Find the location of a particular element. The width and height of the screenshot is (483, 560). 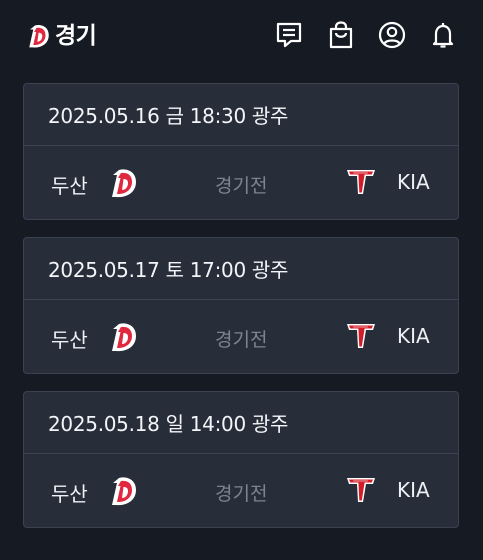

brand: 경기 is located at coordinates (62, 36).